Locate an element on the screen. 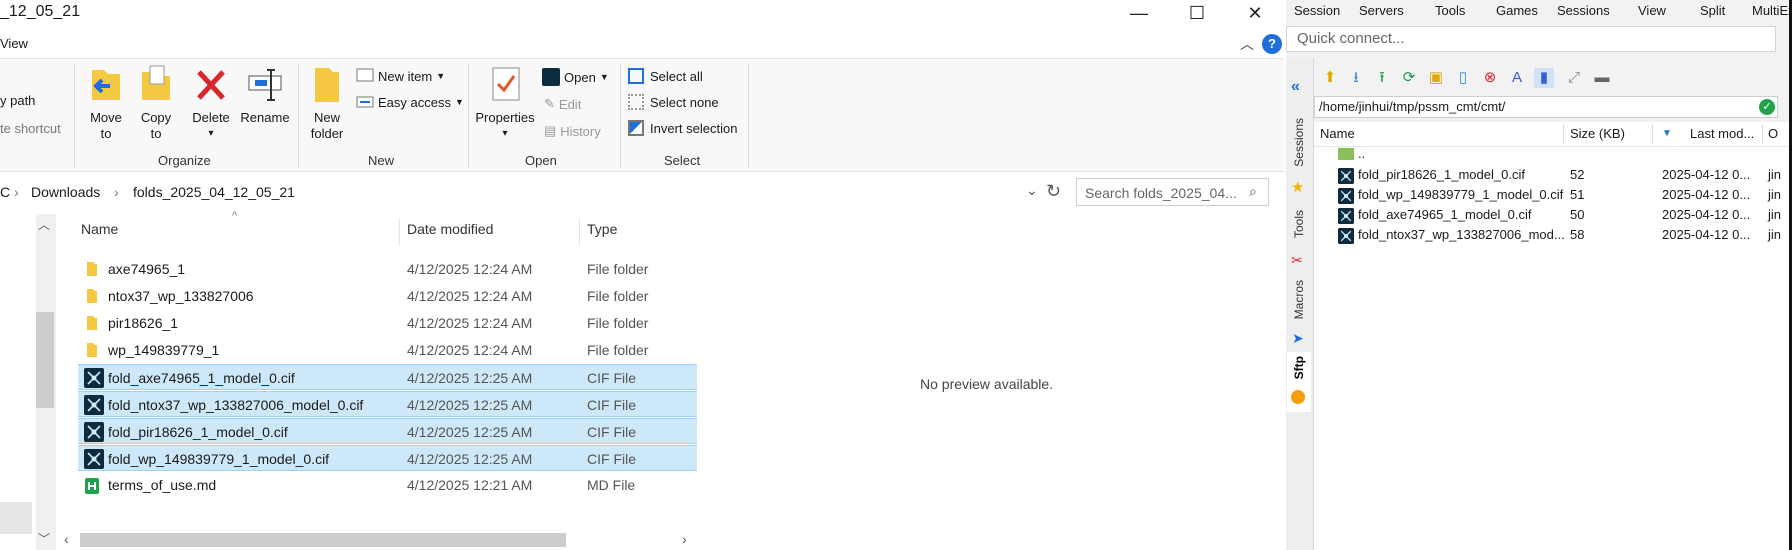 Image resolution: width=1792 pixels, height=550 pixels. easy-access-button: Easy access ▼ is located at coordinates (410, 102).